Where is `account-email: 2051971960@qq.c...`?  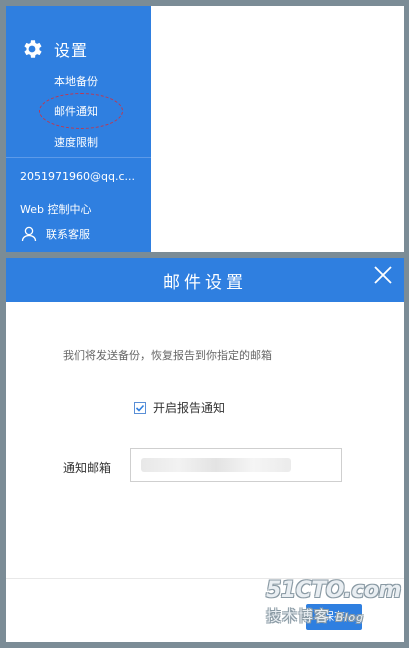
account-email: 2051971960@qq.c... is located at coordinates (77, 176).